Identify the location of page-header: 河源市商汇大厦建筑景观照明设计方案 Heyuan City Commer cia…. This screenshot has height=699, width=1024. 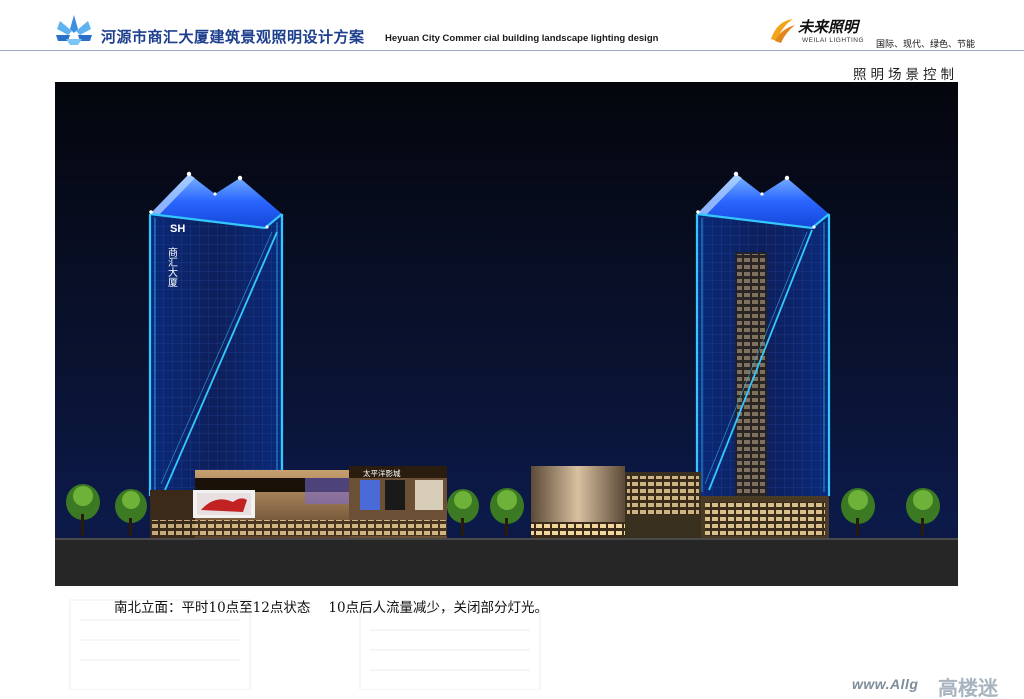
(512, 26).